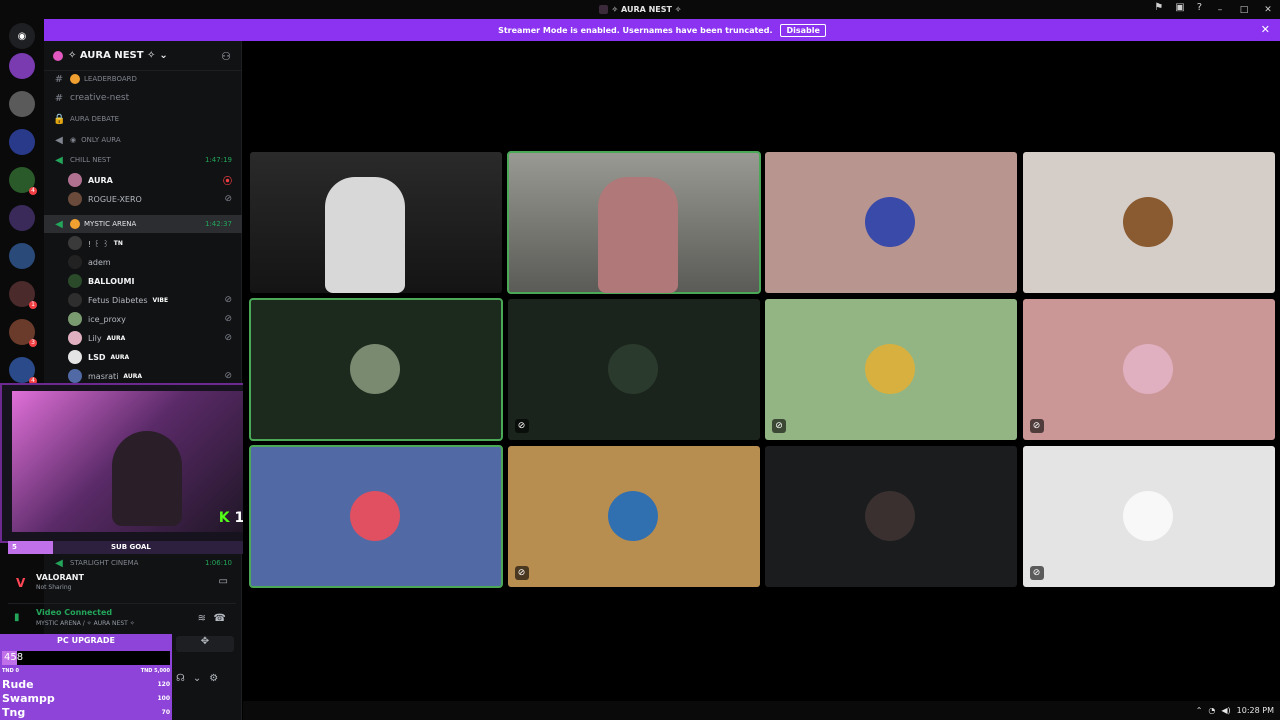 This screenshot has width=1280, height=720. Describe the element at coordinates (1158, 7) in the screenshot. I see `inbox-icon: ⚑` at that location.